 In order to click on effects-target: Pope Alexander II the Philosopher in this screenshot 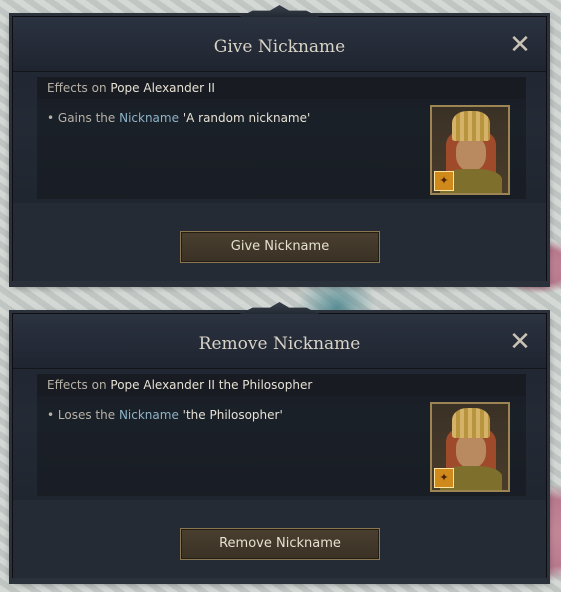, I will do `click(211, 385)`.